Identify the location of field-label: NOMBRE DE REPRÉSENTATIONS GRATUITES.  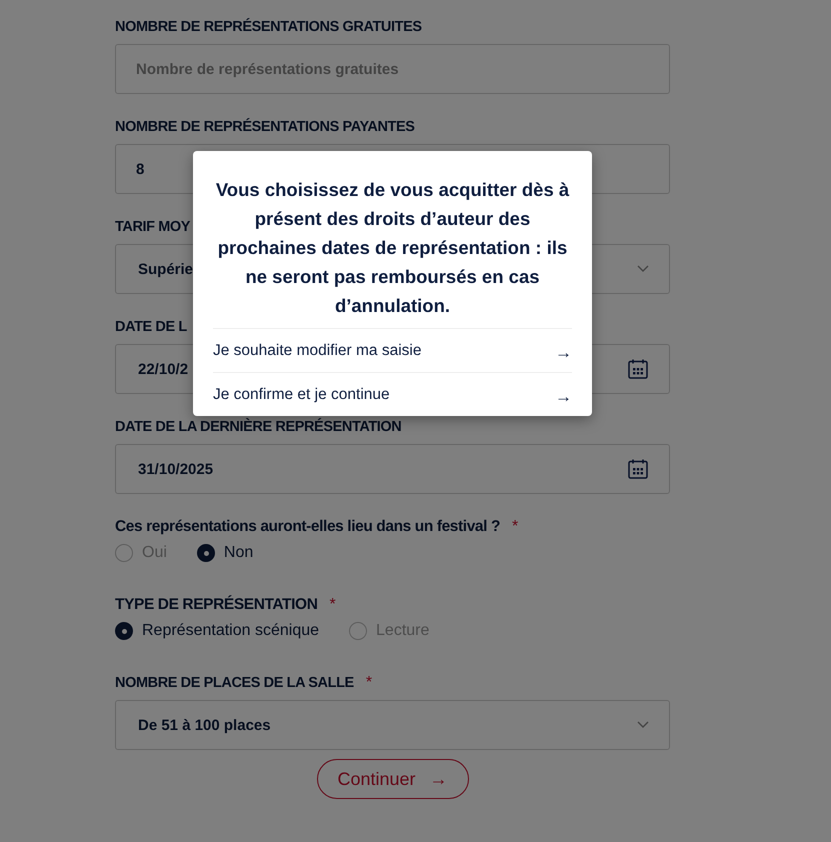
(268, 27).